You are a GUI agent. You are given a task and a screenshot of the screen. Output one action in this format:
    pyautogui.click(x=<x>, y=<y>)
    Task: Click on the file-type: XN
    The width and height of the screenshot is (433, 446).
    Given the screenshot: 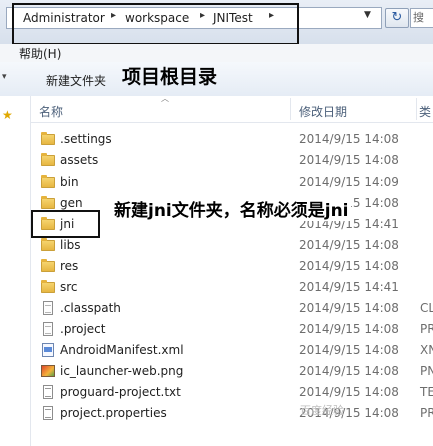 What is the action you would take?
    pyautogui.click(x=426, y=350)
    